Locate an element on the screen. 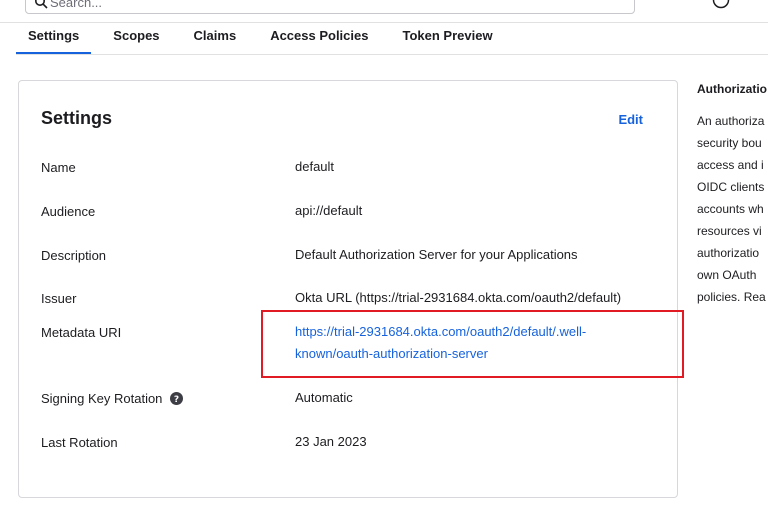 This screenshot has height=525, width=768. sidebar-line: resources vi is located at coordinates (729, 231).